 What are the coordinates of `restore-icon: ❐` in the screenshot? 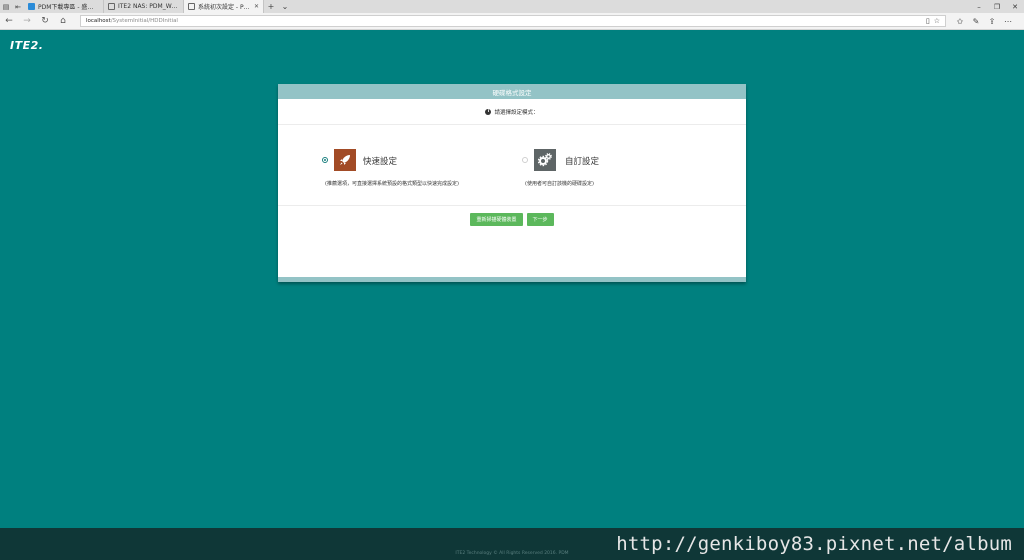 It's located at (997, 6).